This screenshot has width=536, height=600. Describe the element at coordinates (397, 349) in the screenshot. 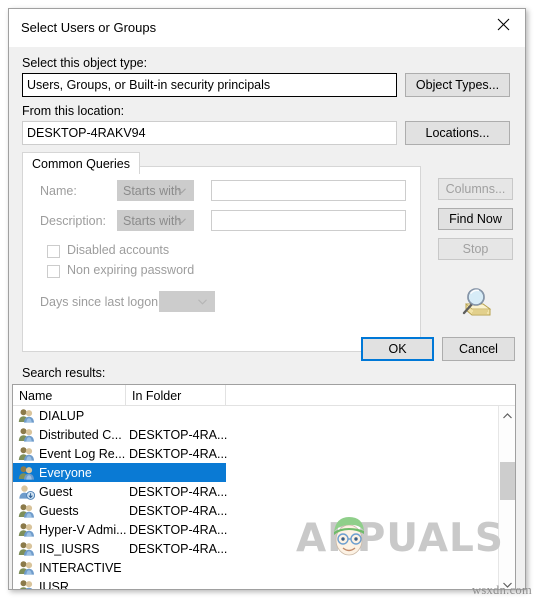

I see `ok-button: OK` at that location.